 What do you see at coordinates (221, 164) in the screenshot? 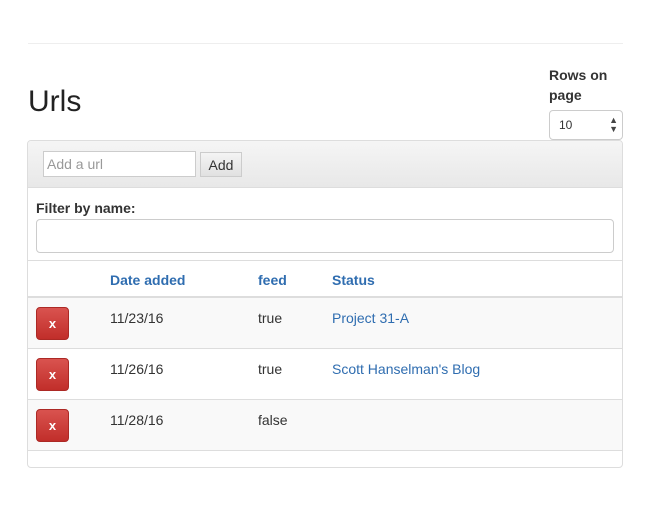
I see `add-url-button: Add` at bounding box center [221, 164].